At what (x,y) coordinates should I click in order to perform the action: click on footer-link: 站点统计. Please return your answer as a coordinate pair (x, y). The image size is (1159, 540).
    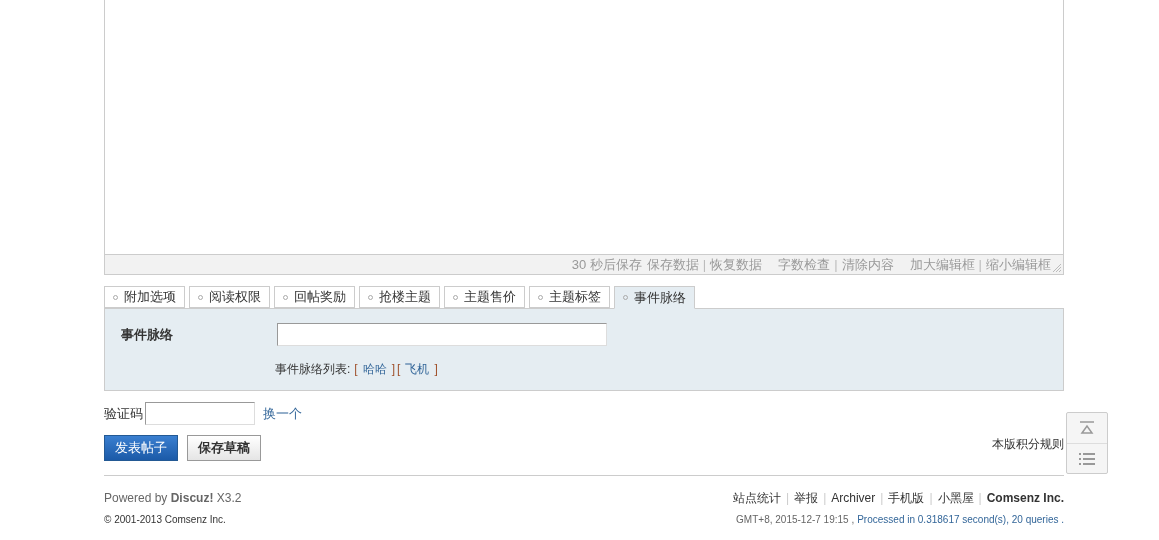
    Looking at the image, I should click on (757, 498).